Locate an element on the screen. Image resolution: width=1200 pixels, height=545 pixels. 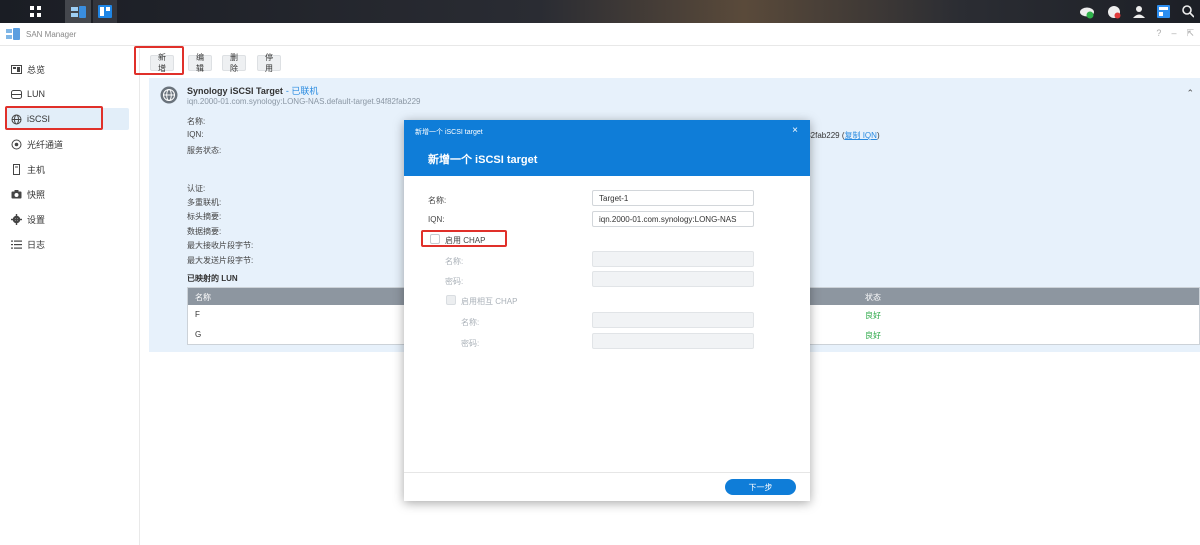
detail-label-max-send: 最大发送片段字节: is located at coordinates (220, 260).